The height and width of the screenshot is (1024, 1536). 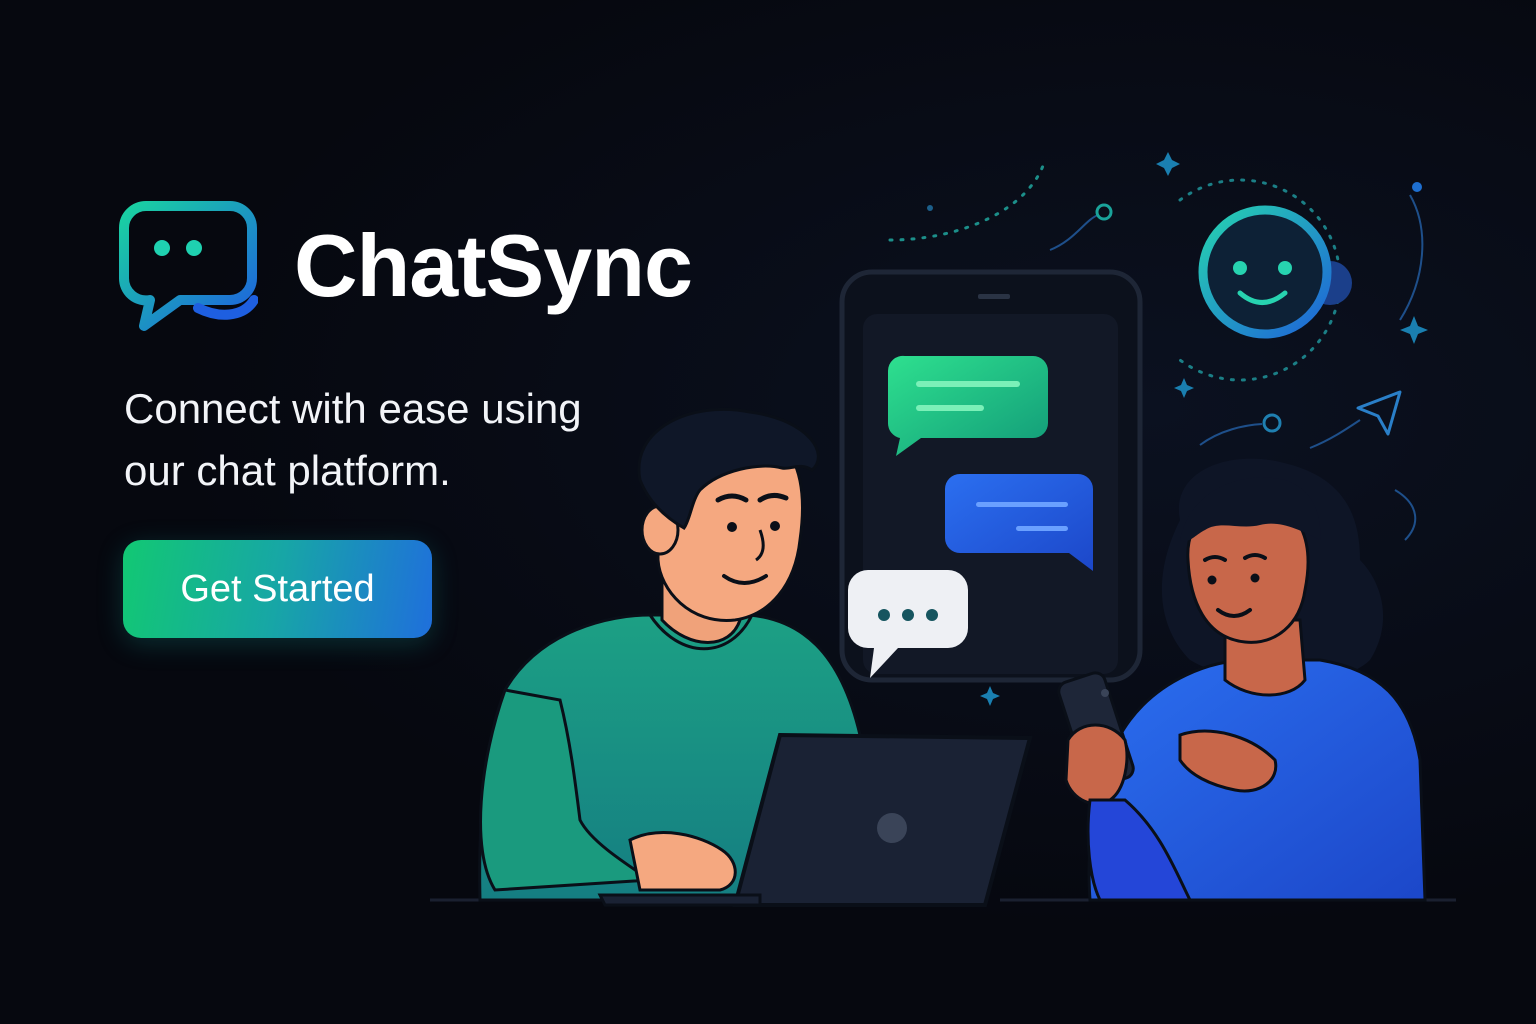 What do you see at coordinates (815, 819) in the screenshot?
I see `laptop-illustration` at bounding box center [815, 819].